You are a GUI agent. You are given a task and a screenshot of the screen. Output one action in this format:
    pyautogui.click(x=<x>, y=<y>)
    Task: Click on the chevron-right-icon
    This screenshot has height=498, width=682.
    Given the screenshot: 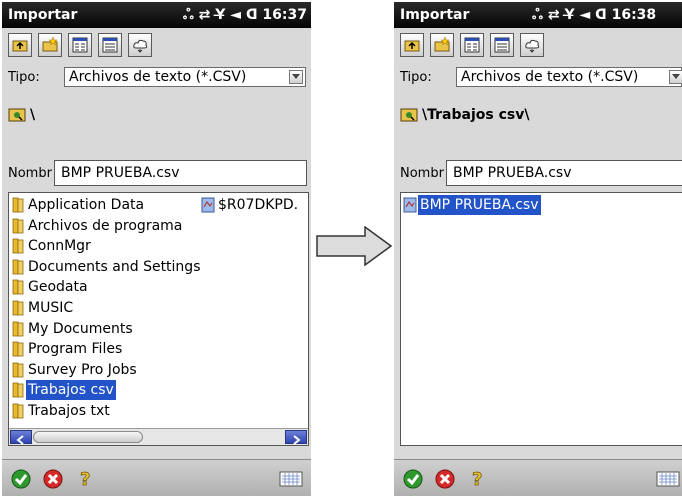 What is the action you would take?
    pyautogui.click(x=297, y=440)
    